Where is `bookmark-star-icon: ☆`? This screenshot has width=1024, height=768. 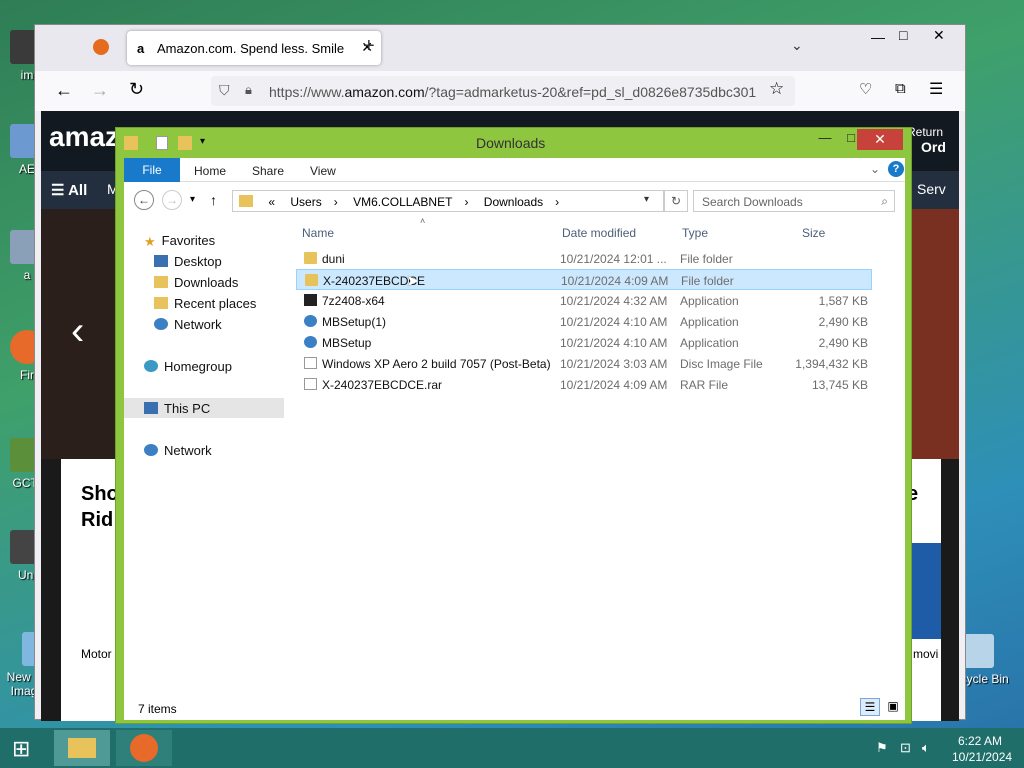 bookmark-star-icon: ☆ is located at coordinates (776, 89).